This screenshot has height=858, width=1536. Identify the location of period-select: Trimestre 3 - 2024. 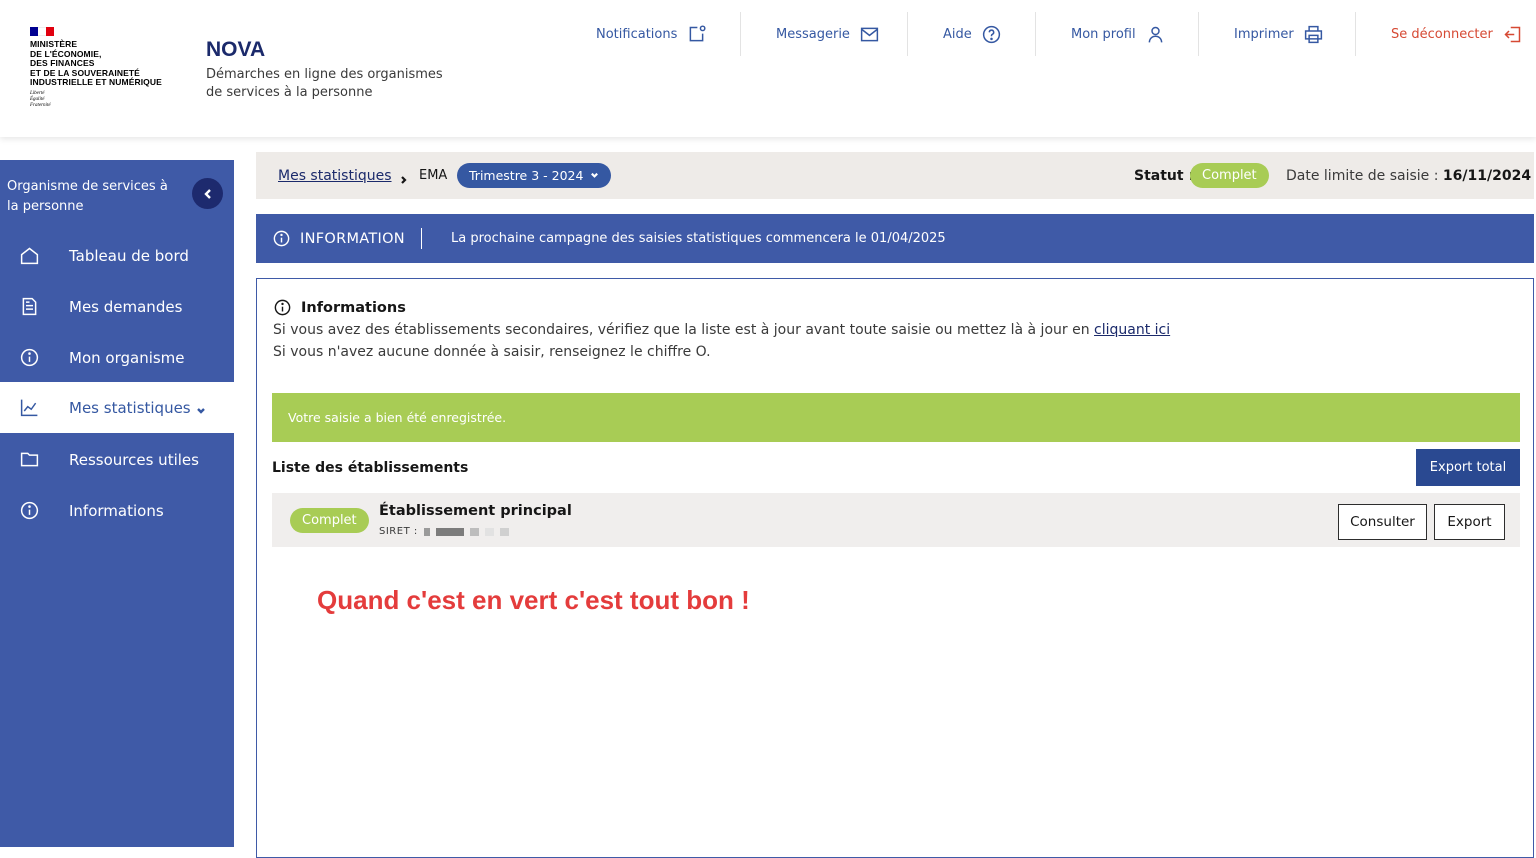
(534, 175).